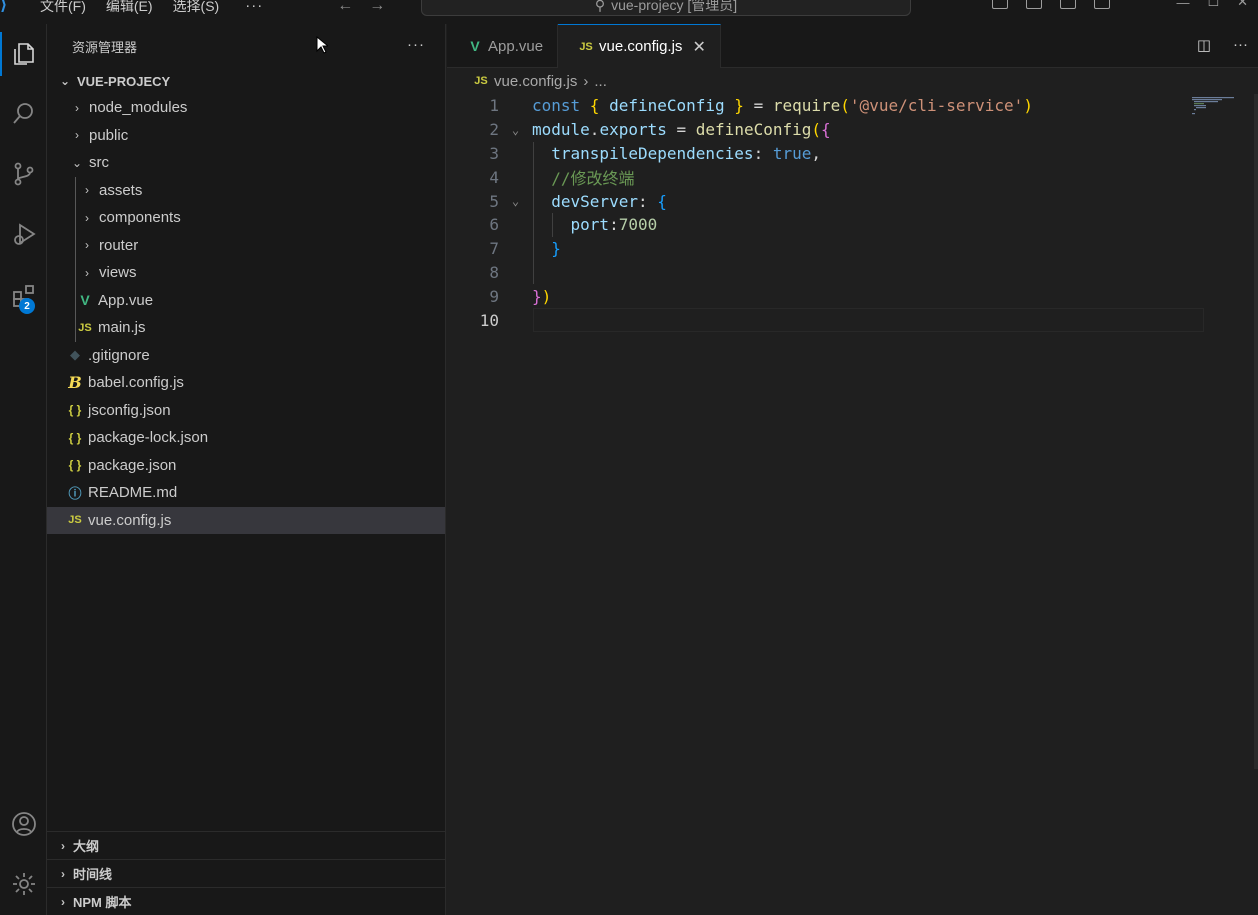  What do you see at coordinates (246, 218) in the screenshot?
I see `tree-folder: › components` at bounding box center [246, 218].